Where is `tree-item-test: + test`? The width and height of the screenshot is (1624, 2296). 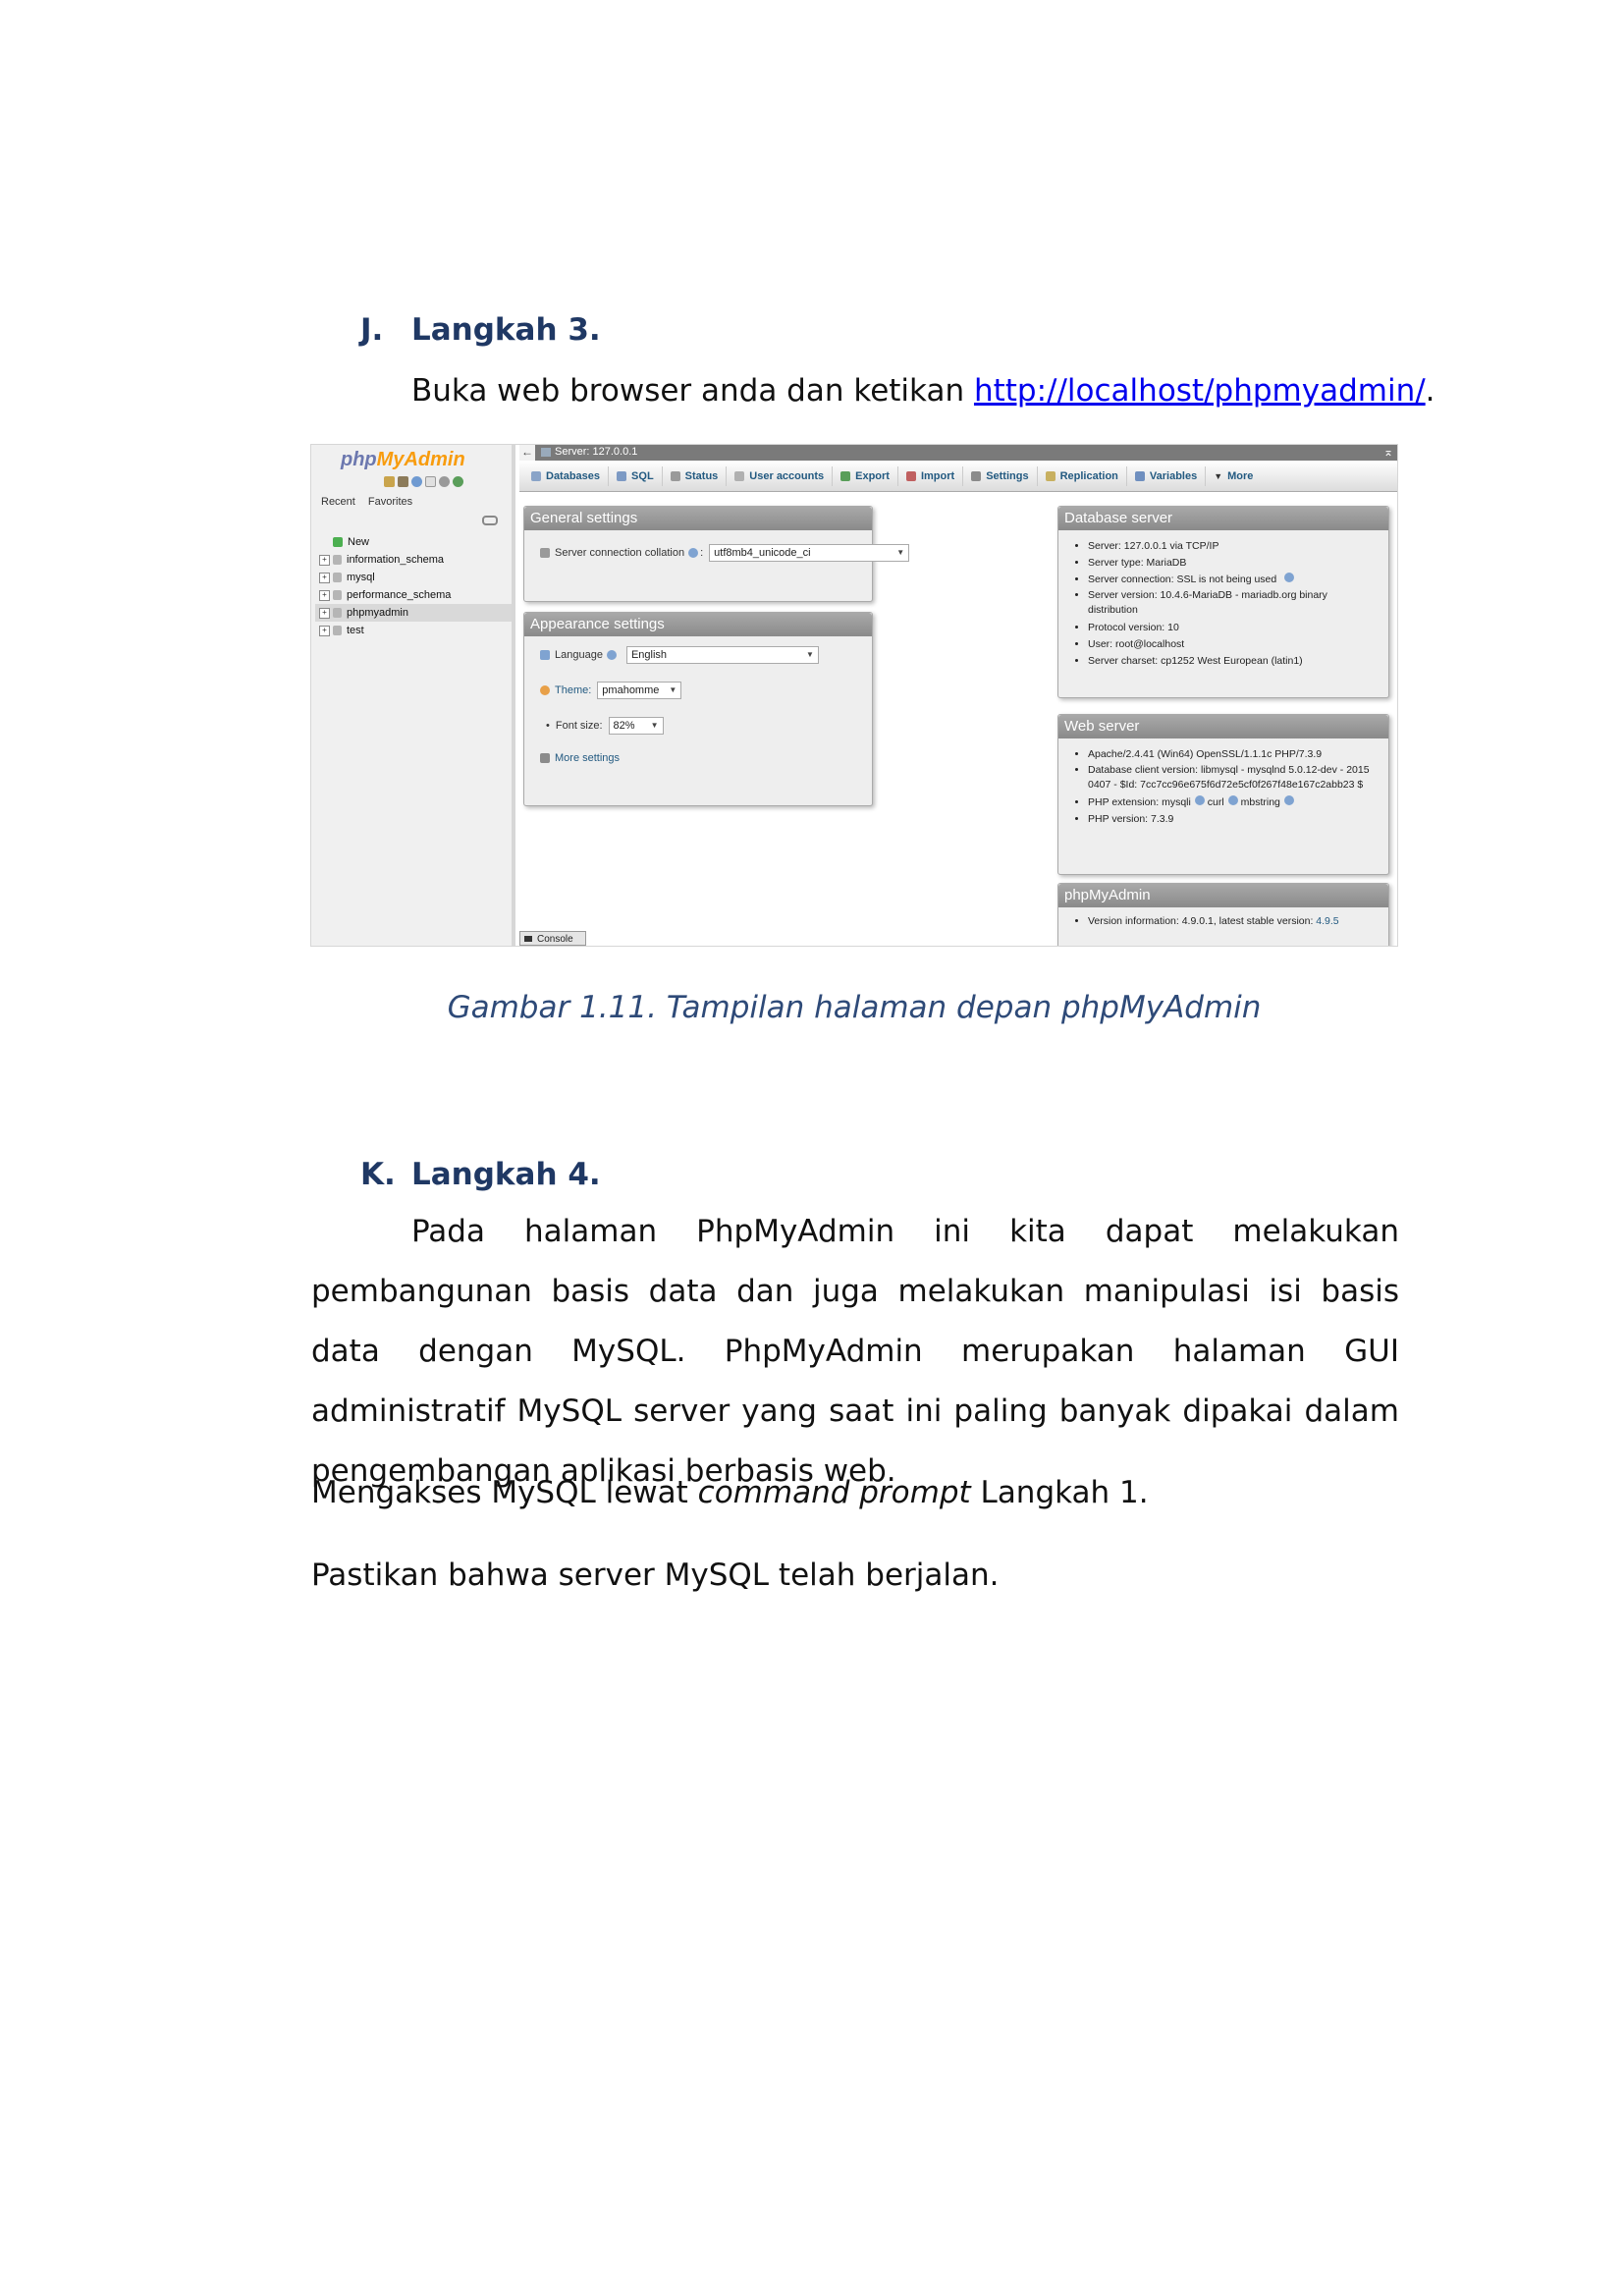 tree-item-test: + test is located at coordinates (413, 630).